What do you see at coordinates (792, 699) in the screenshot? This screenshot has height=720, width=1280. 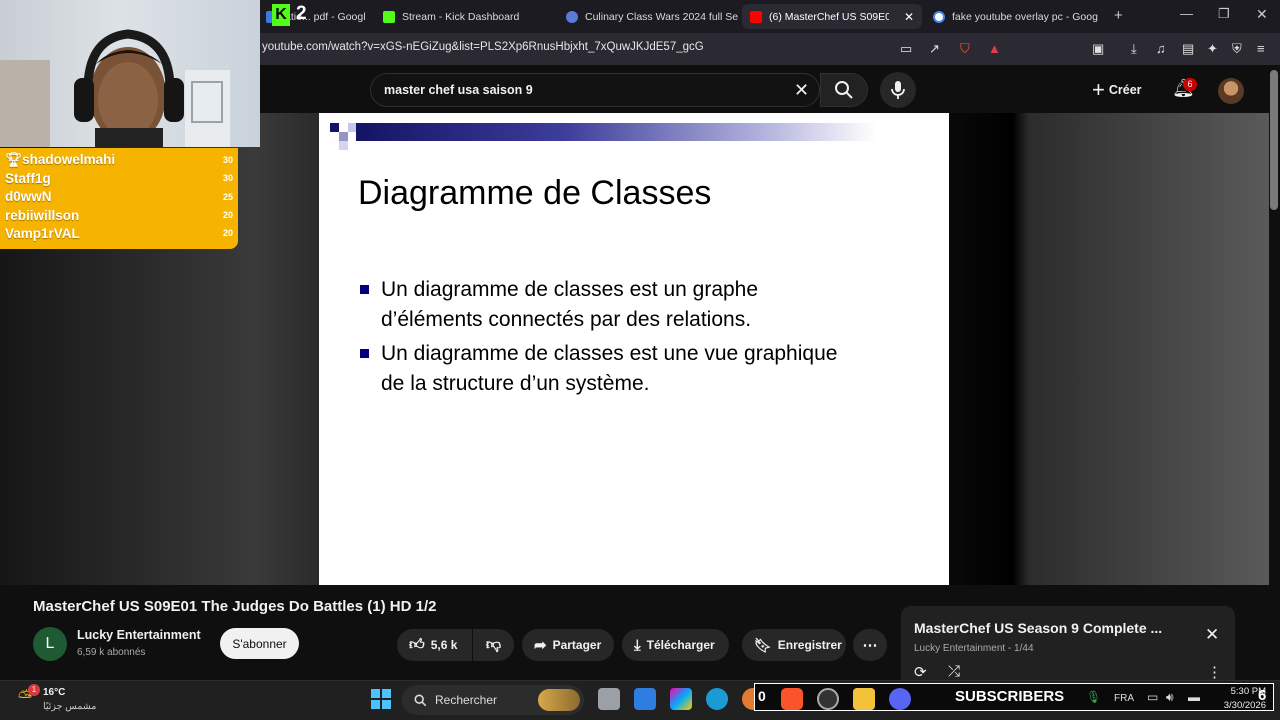 I see `brave-icon` at bounding box center [792, 699].